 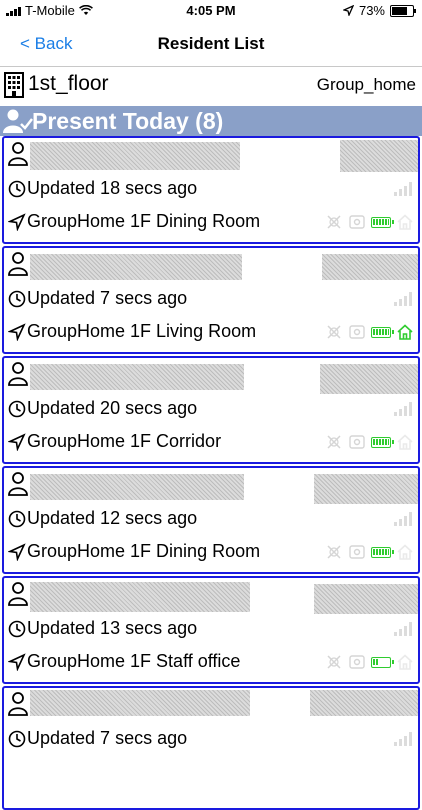 I want to click on navigation-bar: < Back Resident List, so click(x=211, y=44).